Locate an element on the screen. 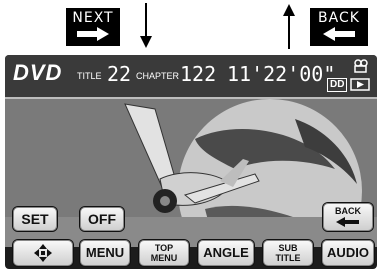 Image resolution: width=382 pixels, height=273 pixels. set-button: SET is located at coordinates (35, 219).